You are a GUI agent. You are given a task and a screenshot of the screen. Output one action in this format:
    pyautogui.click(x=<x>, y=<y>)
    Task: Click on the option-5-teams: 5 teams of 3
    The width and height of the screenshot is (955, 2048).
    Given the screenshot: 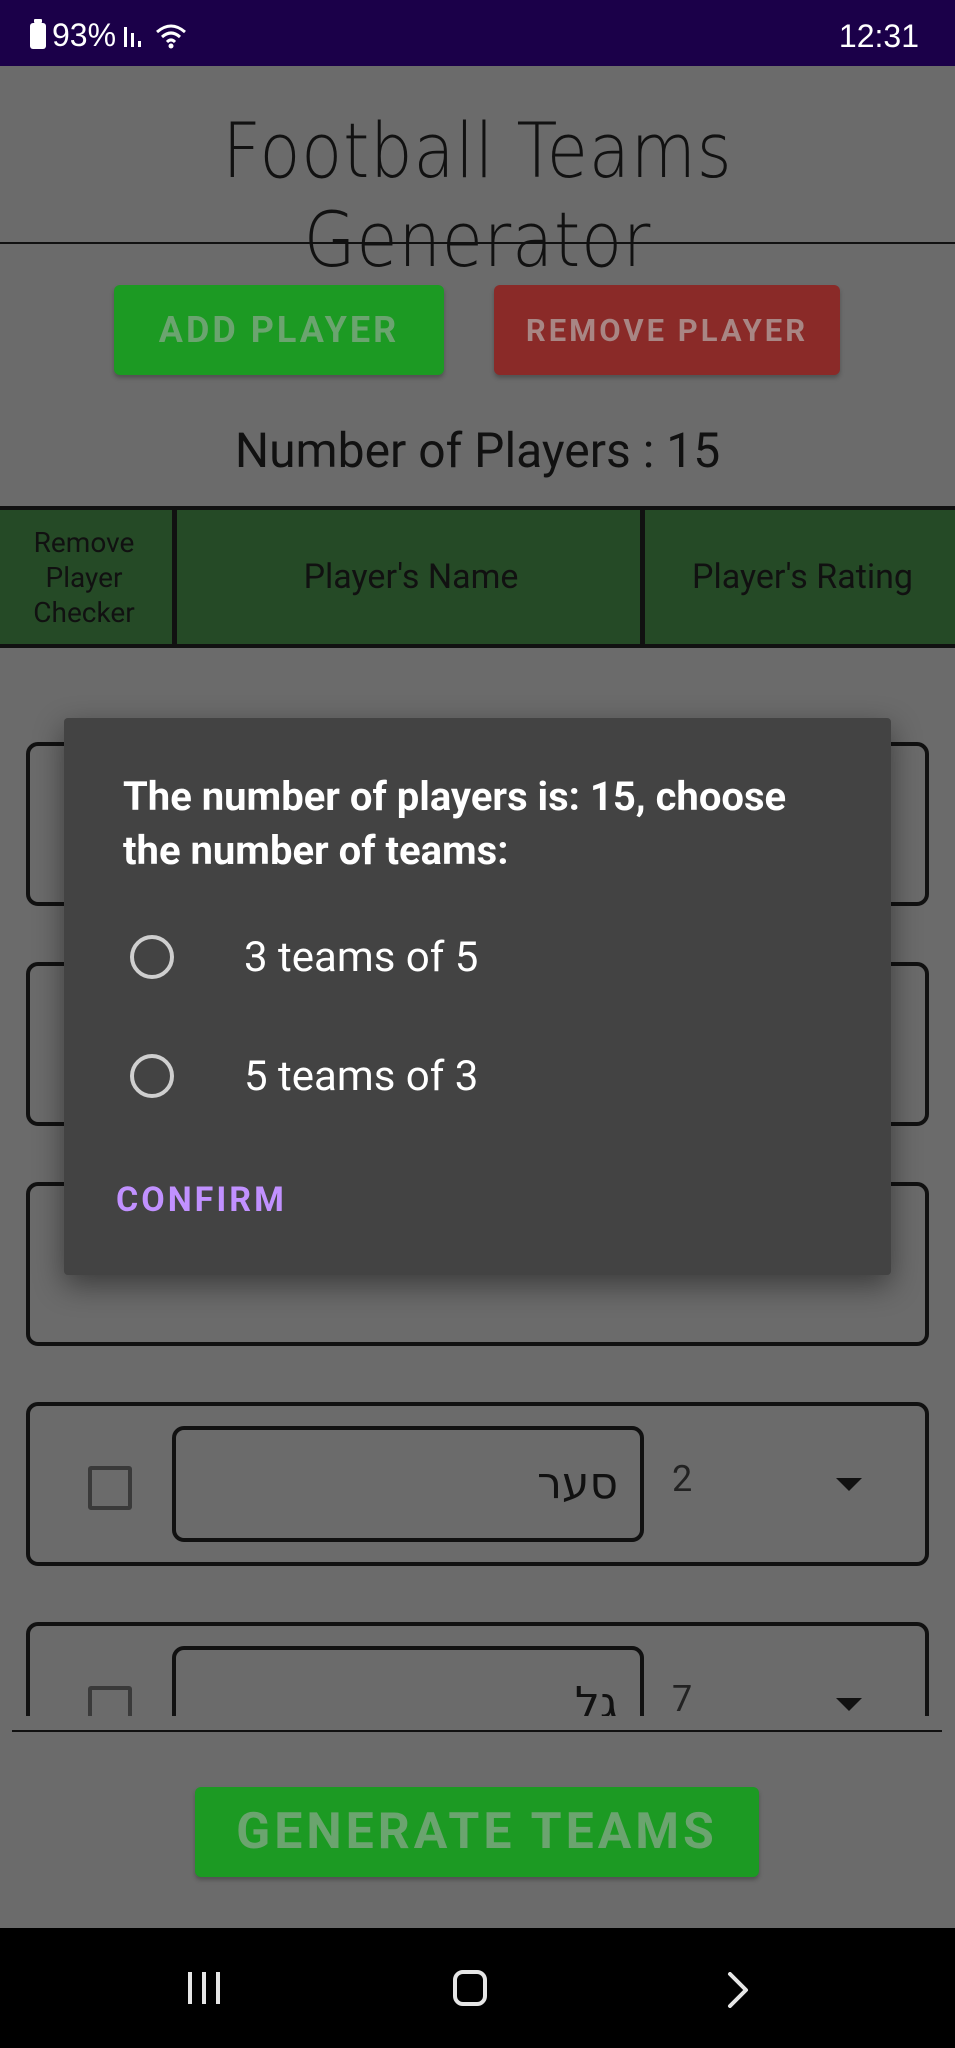 What is the action you would take?
    pyautogui.click(x=476, y=1076)
    